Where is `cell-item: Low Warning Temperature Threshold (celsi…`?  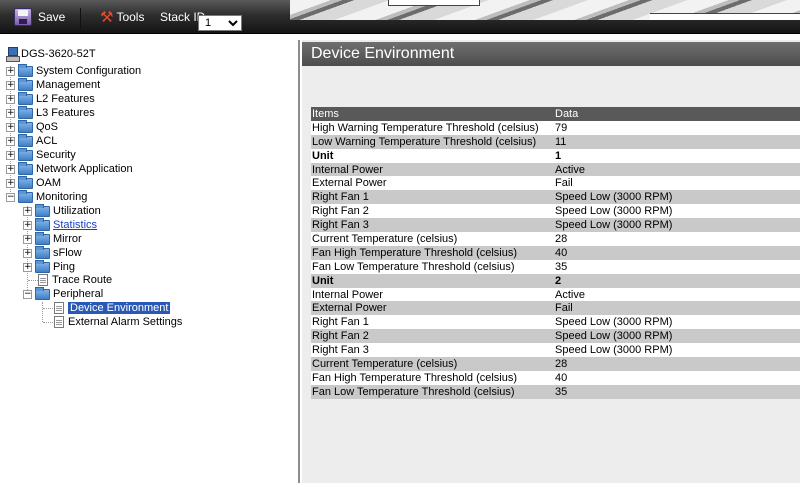 cell-item: Low Warning Temperature Threshold (celsi… is located at coordinates (432, 141).